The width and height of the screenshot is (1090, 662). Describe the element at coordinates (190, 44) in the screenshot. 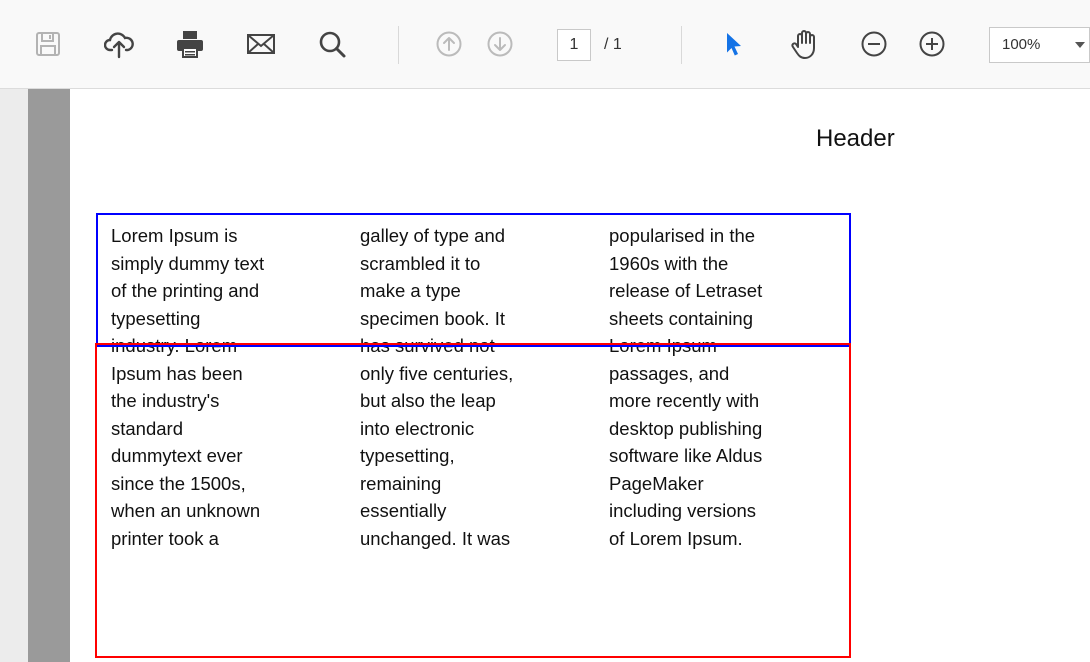

I see `print-icon` at that location.